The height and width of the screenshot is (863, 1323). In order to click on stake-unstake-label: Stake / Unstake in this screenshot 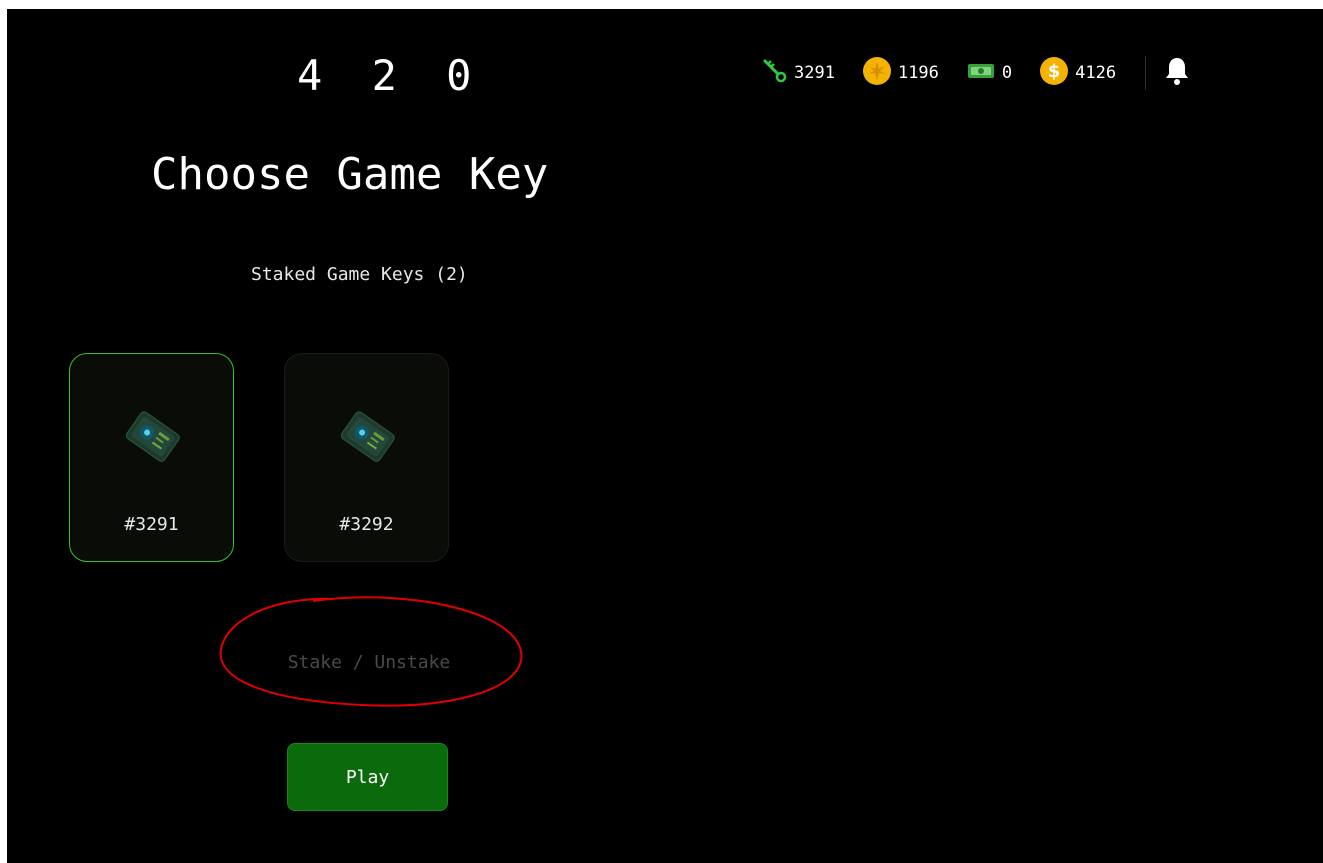, I will do `click(369, 662)`.